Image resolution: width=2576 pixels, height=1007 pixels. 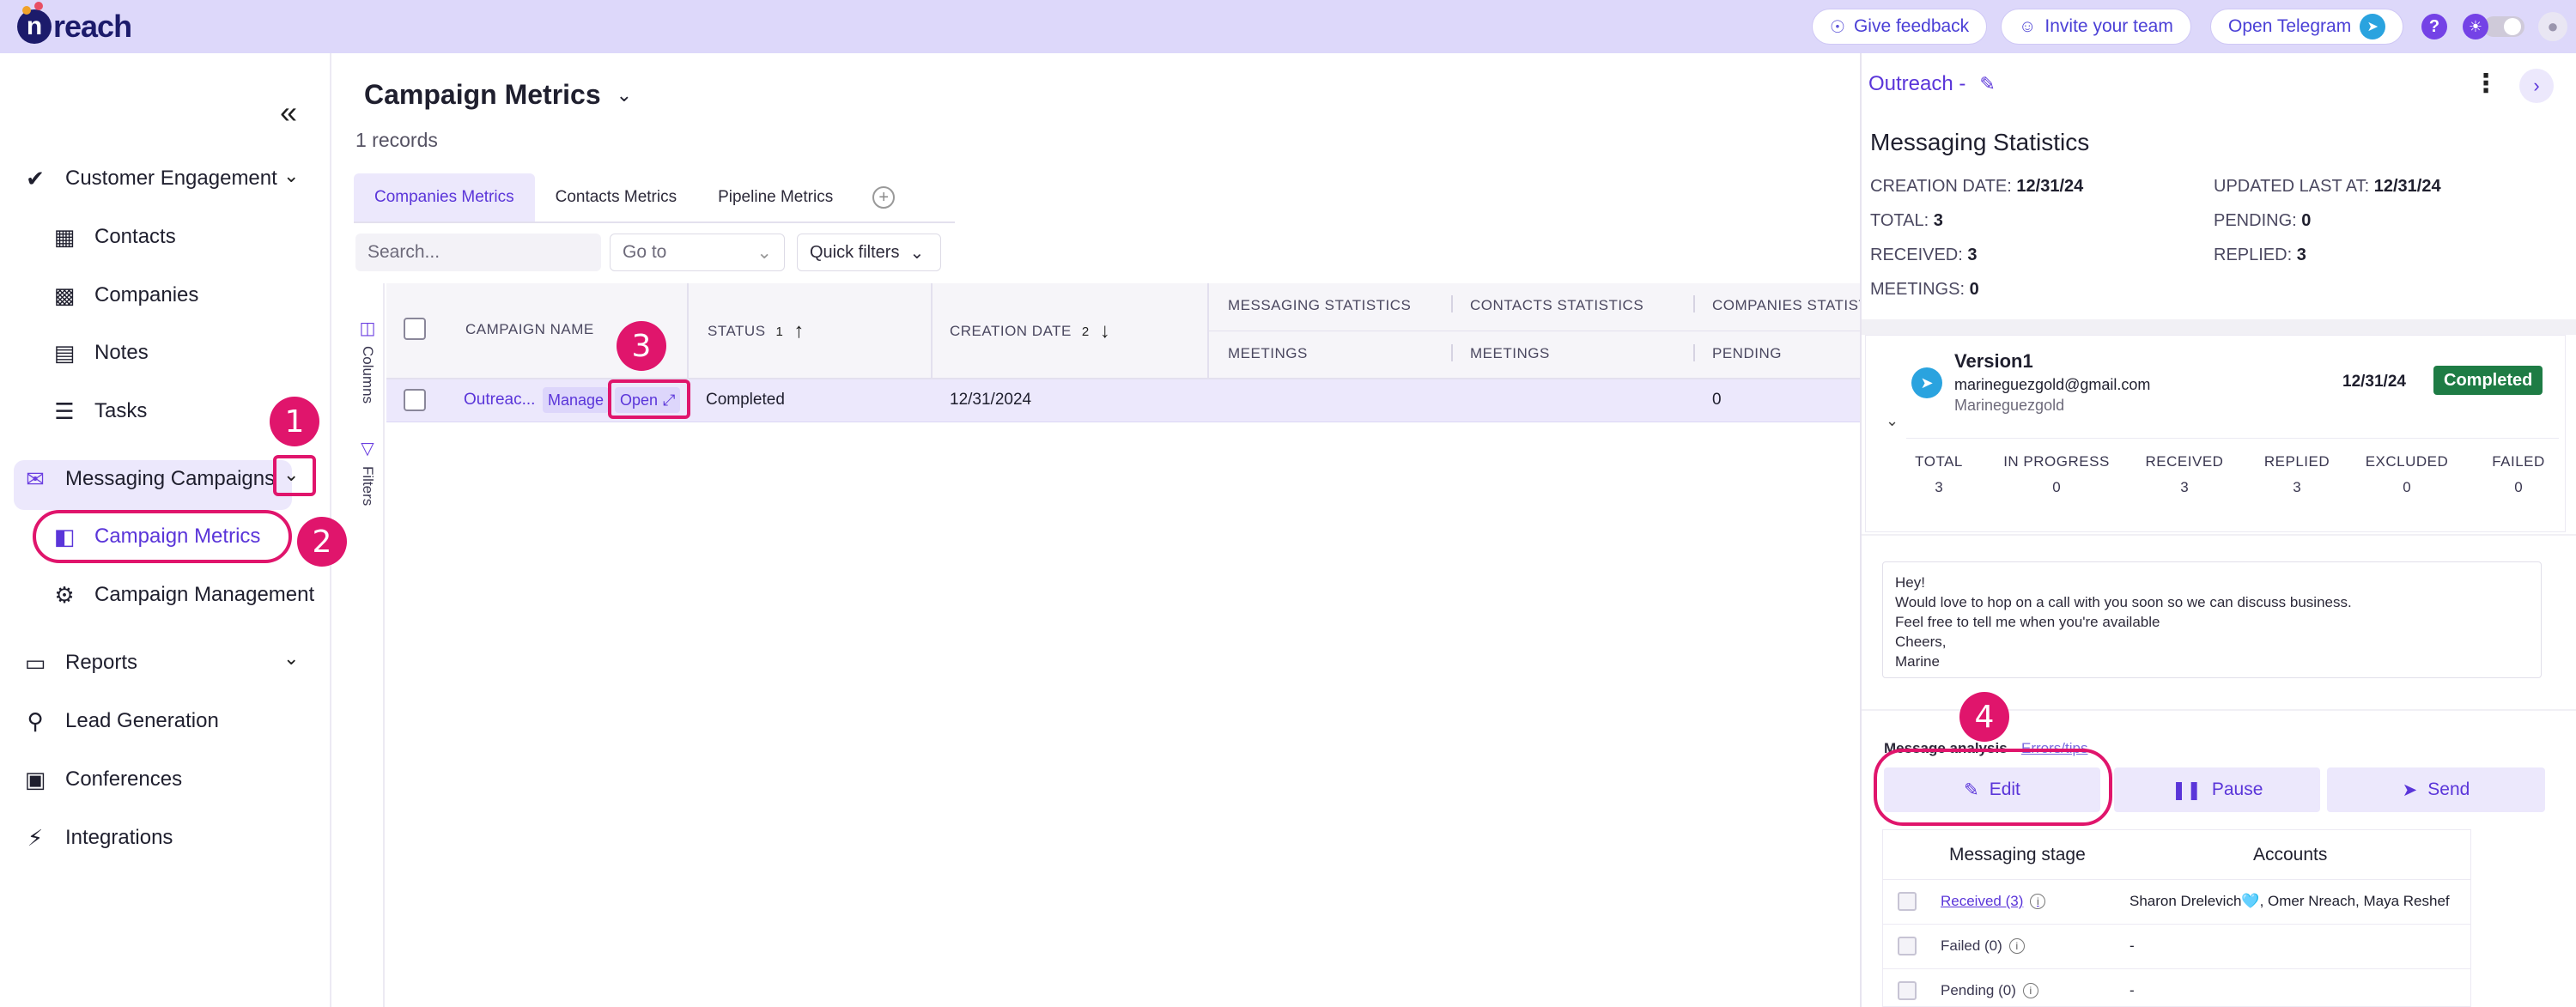 I want to click on give-feedback-label: Give feedback, so click(x=1911, y=26).